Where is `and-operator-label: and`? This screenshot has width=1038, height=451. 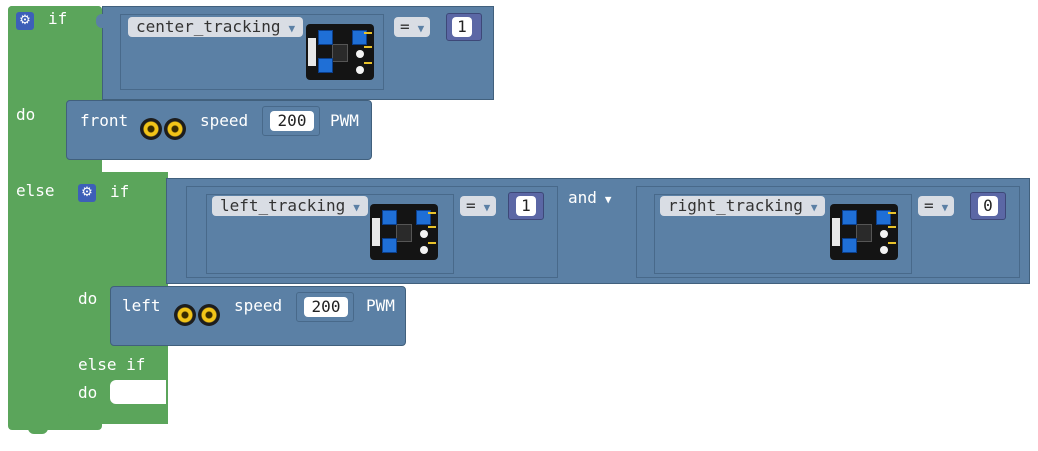 and-operator-label: and is located at coordinates (582, 197).